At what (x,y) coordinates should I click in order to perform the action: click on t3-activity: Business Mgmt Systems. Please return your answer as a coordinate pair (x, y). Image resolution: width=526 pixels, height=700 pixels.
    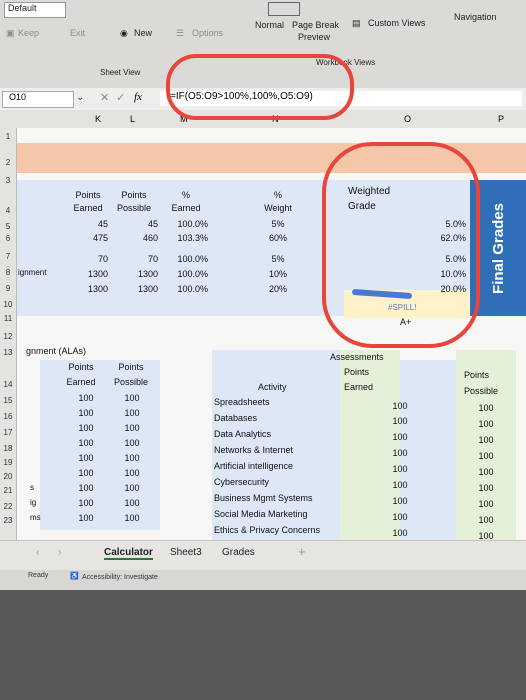
    Looking at the image, I should click on (263, 498).